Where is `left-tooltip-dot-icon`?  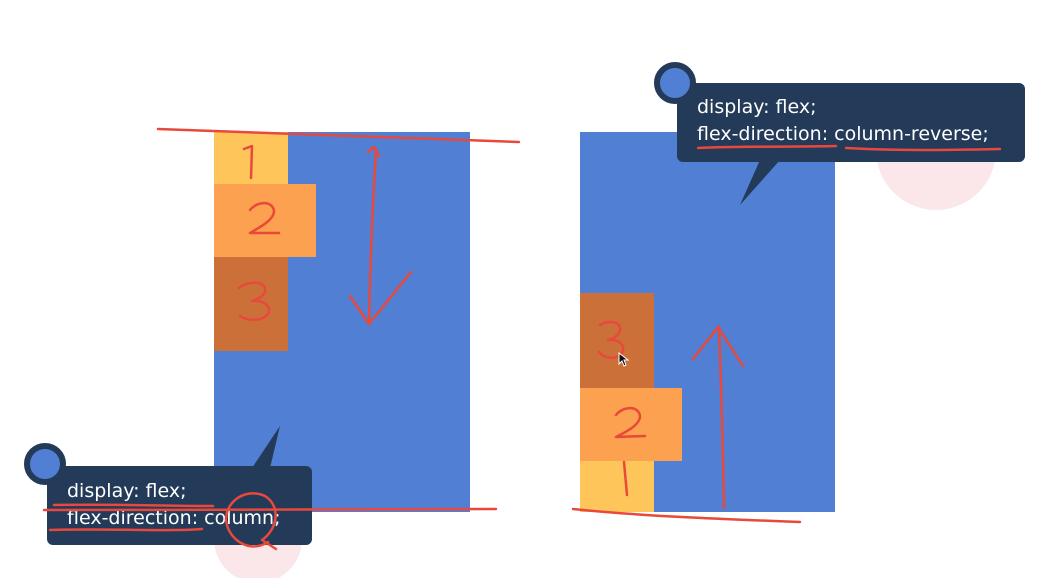 left-tooltip-dot-icon is located at coordinates (45, 464).